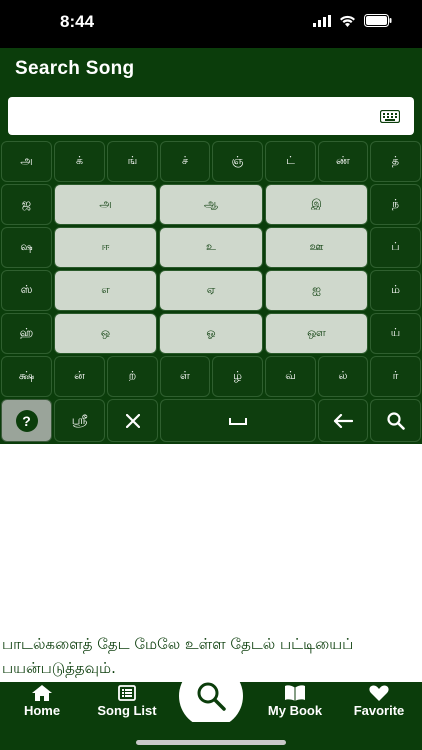  What do you see at coordinates (316, 204) in the screenshot?
I see `vowel-key: இ` at bounding box center [316, 204].